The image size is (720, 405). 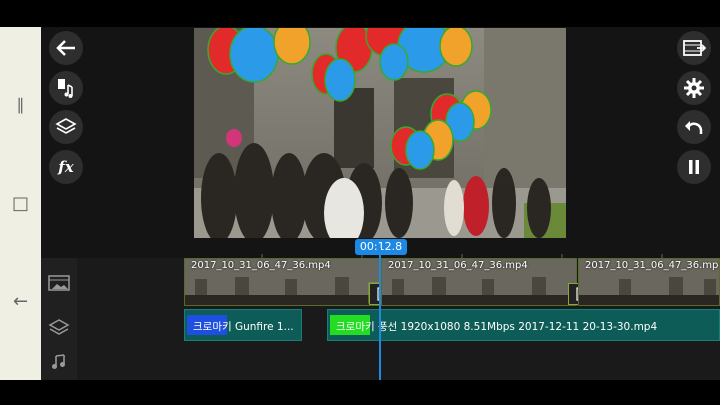 I want to click on settings-button, so click(x=694, y=88).